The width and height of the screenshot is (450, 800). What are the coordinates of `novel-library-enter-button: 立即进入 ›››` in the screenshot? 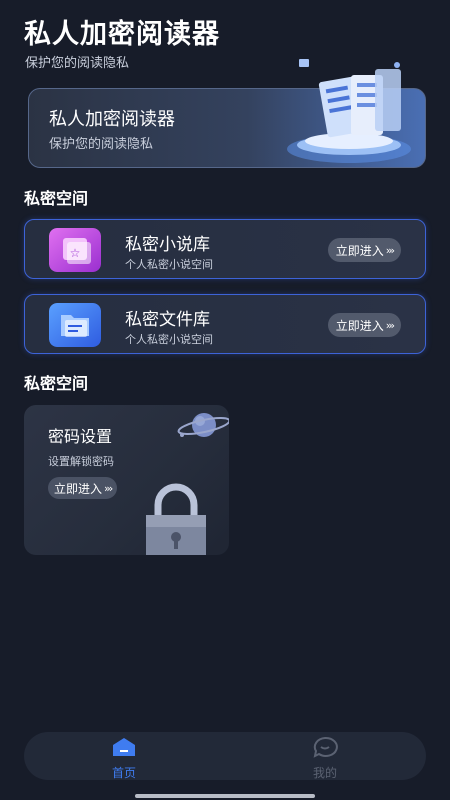 It's located at (364, 250).